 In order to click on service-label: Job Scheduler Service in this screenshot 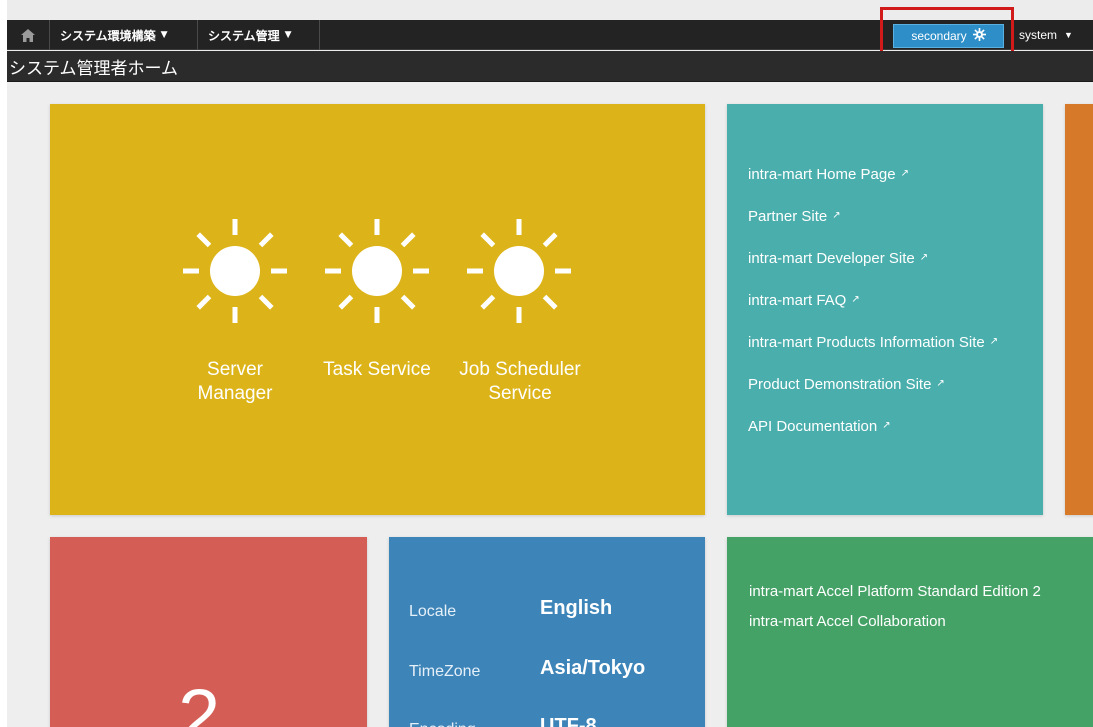, I will do `click(520, 381)`.